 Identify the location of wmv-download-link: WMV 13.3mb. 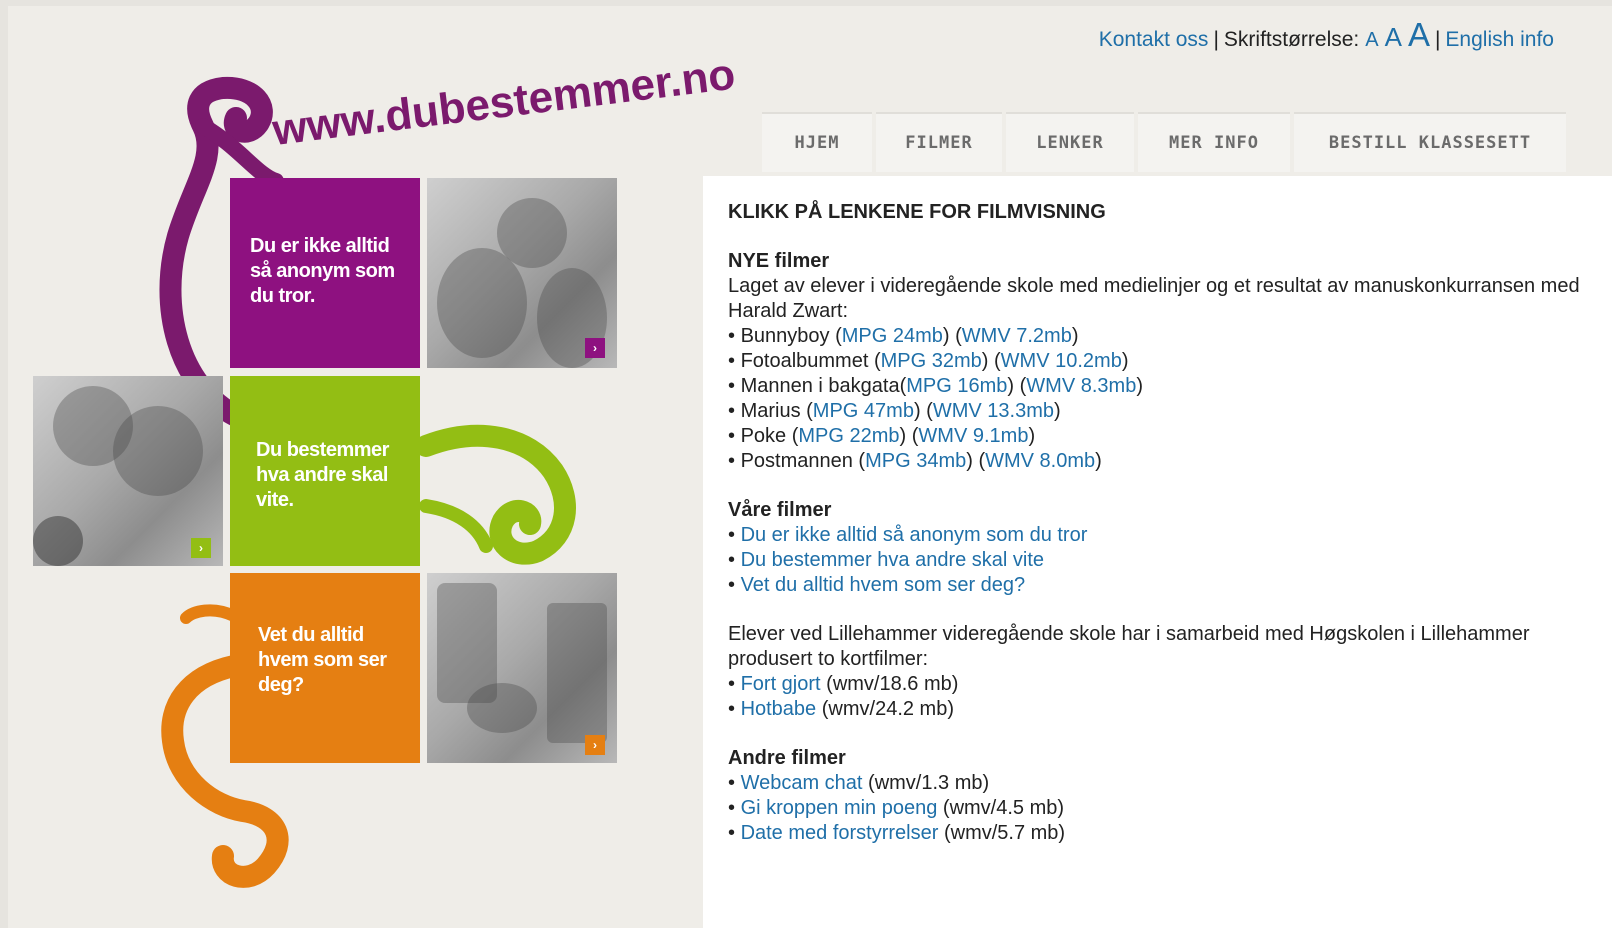
(993, 411).